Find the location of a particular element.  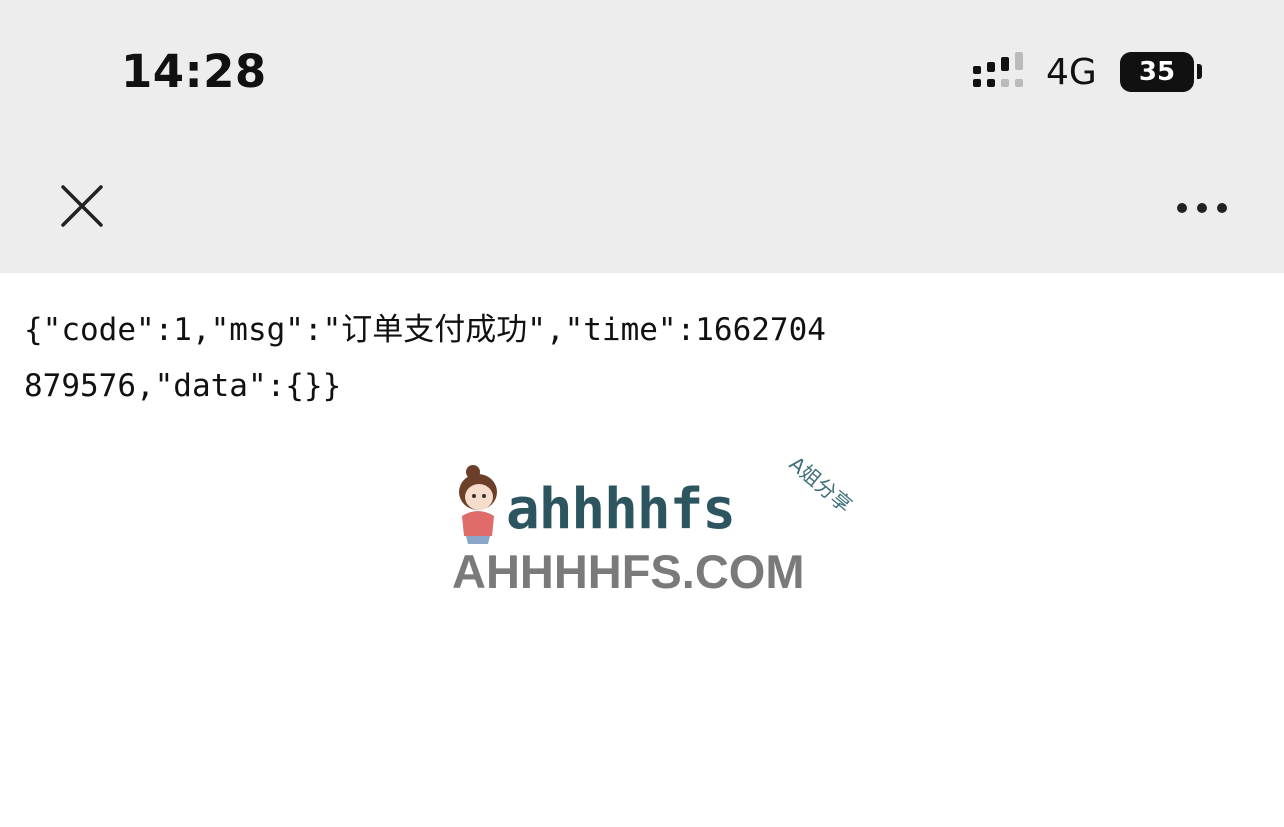

cellular-signal-icon is located at coordinates (998, 69).